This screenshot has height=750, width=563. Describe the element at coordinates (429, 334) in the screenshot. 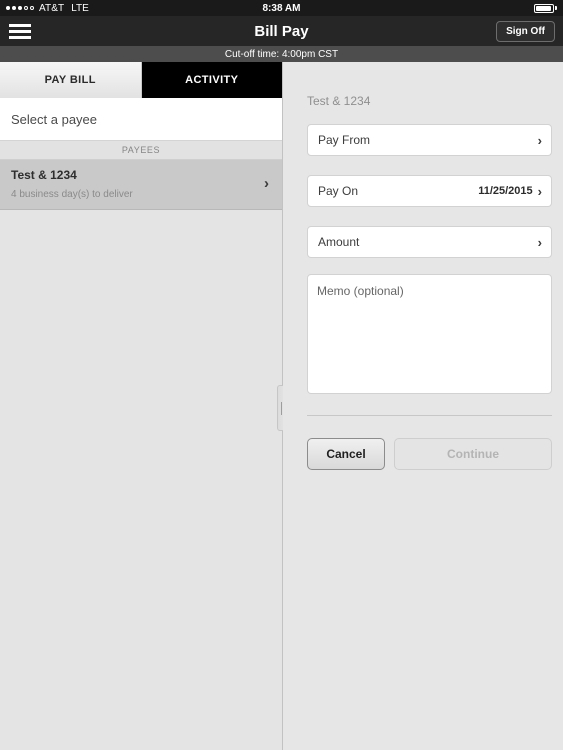

I see `memo-input: Memo (optional)` at that location.